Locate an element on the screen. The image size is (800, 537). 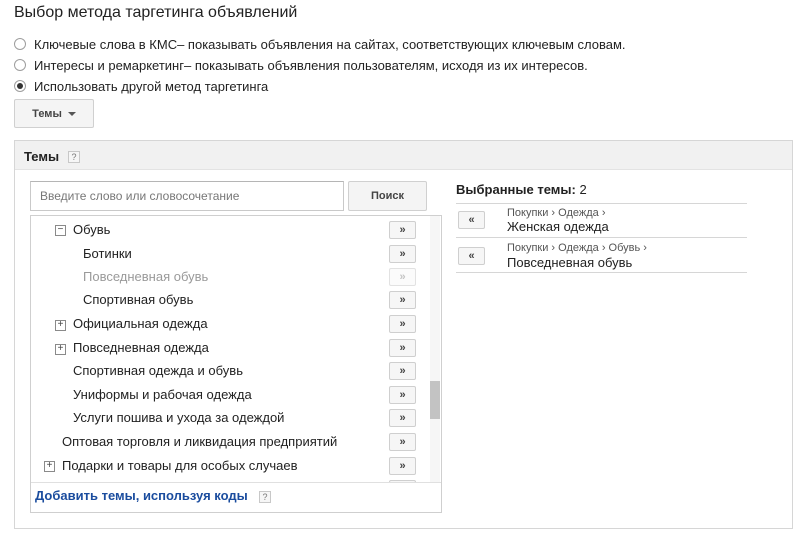
radio-label: Интересы и ремаркетинг is located at coordinates (109, 65).